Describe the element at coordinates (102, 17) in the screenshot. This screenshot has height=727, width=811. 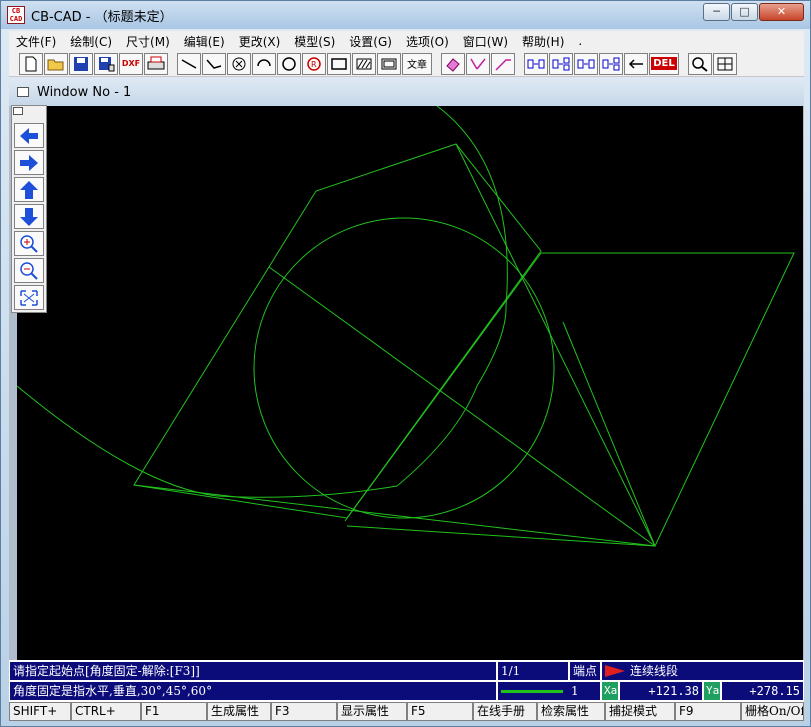
I see `window-title: CB-CAD - （标题未定）` at that location.